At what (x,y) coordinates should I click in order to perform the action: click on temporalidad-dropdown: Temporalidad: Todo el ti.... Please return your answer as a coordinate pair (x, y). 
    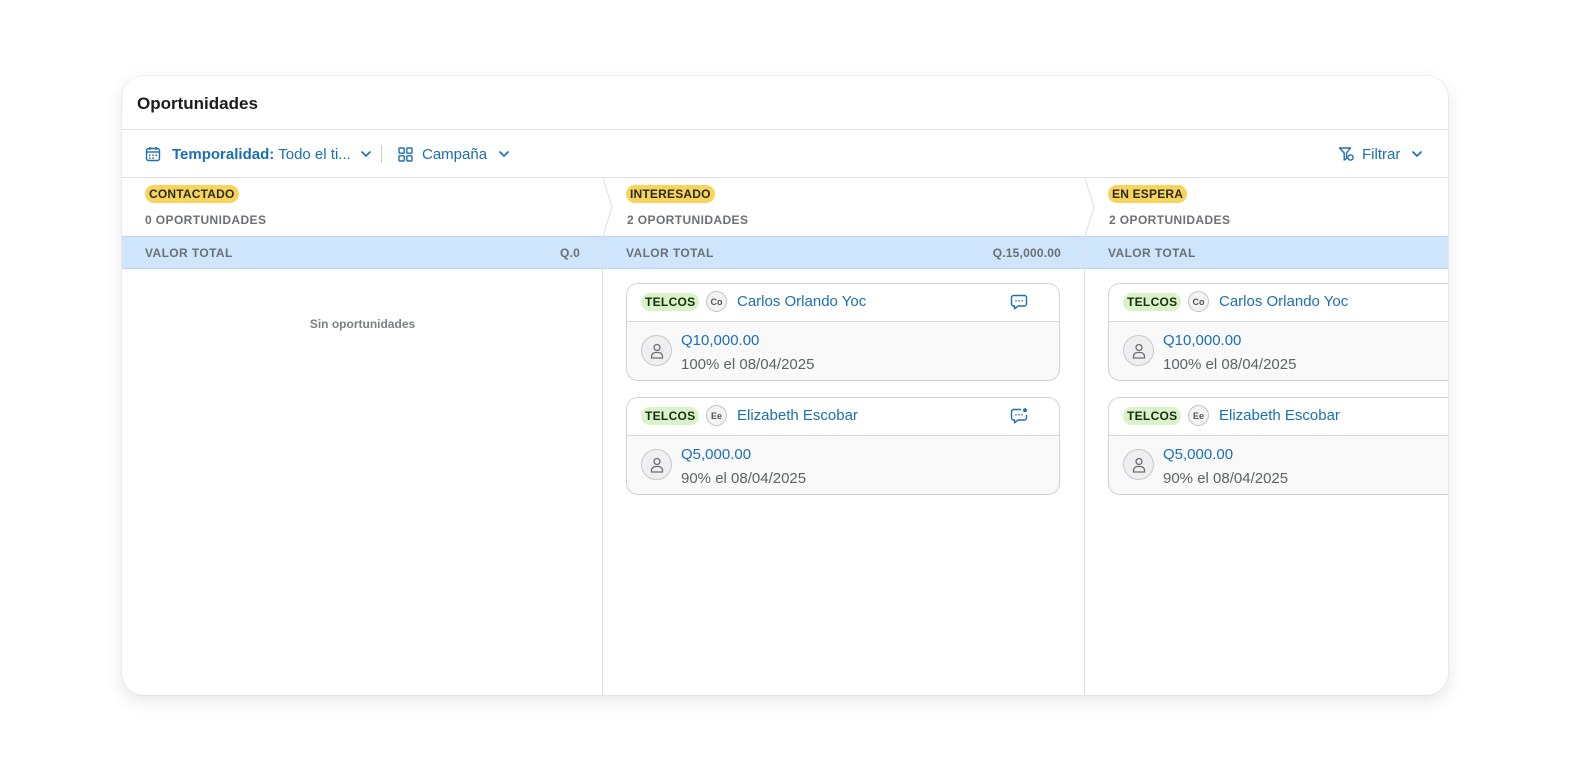
    Looking at the image, I should click on (258, 154).